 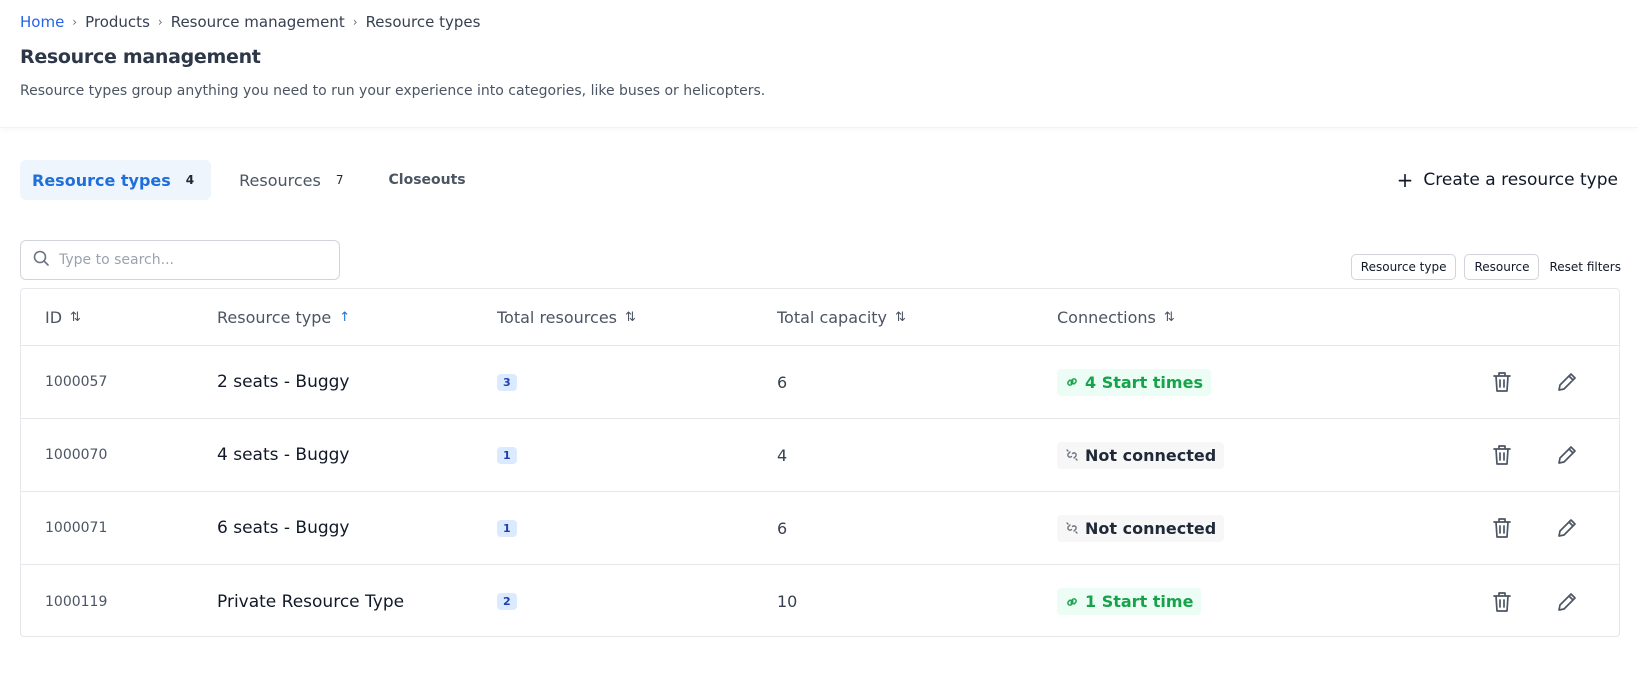 What do you see at coordinates (117, 22) in the screenshot?
I see `breadcrumb-products-link: Products` at bounding box center [117, 22].